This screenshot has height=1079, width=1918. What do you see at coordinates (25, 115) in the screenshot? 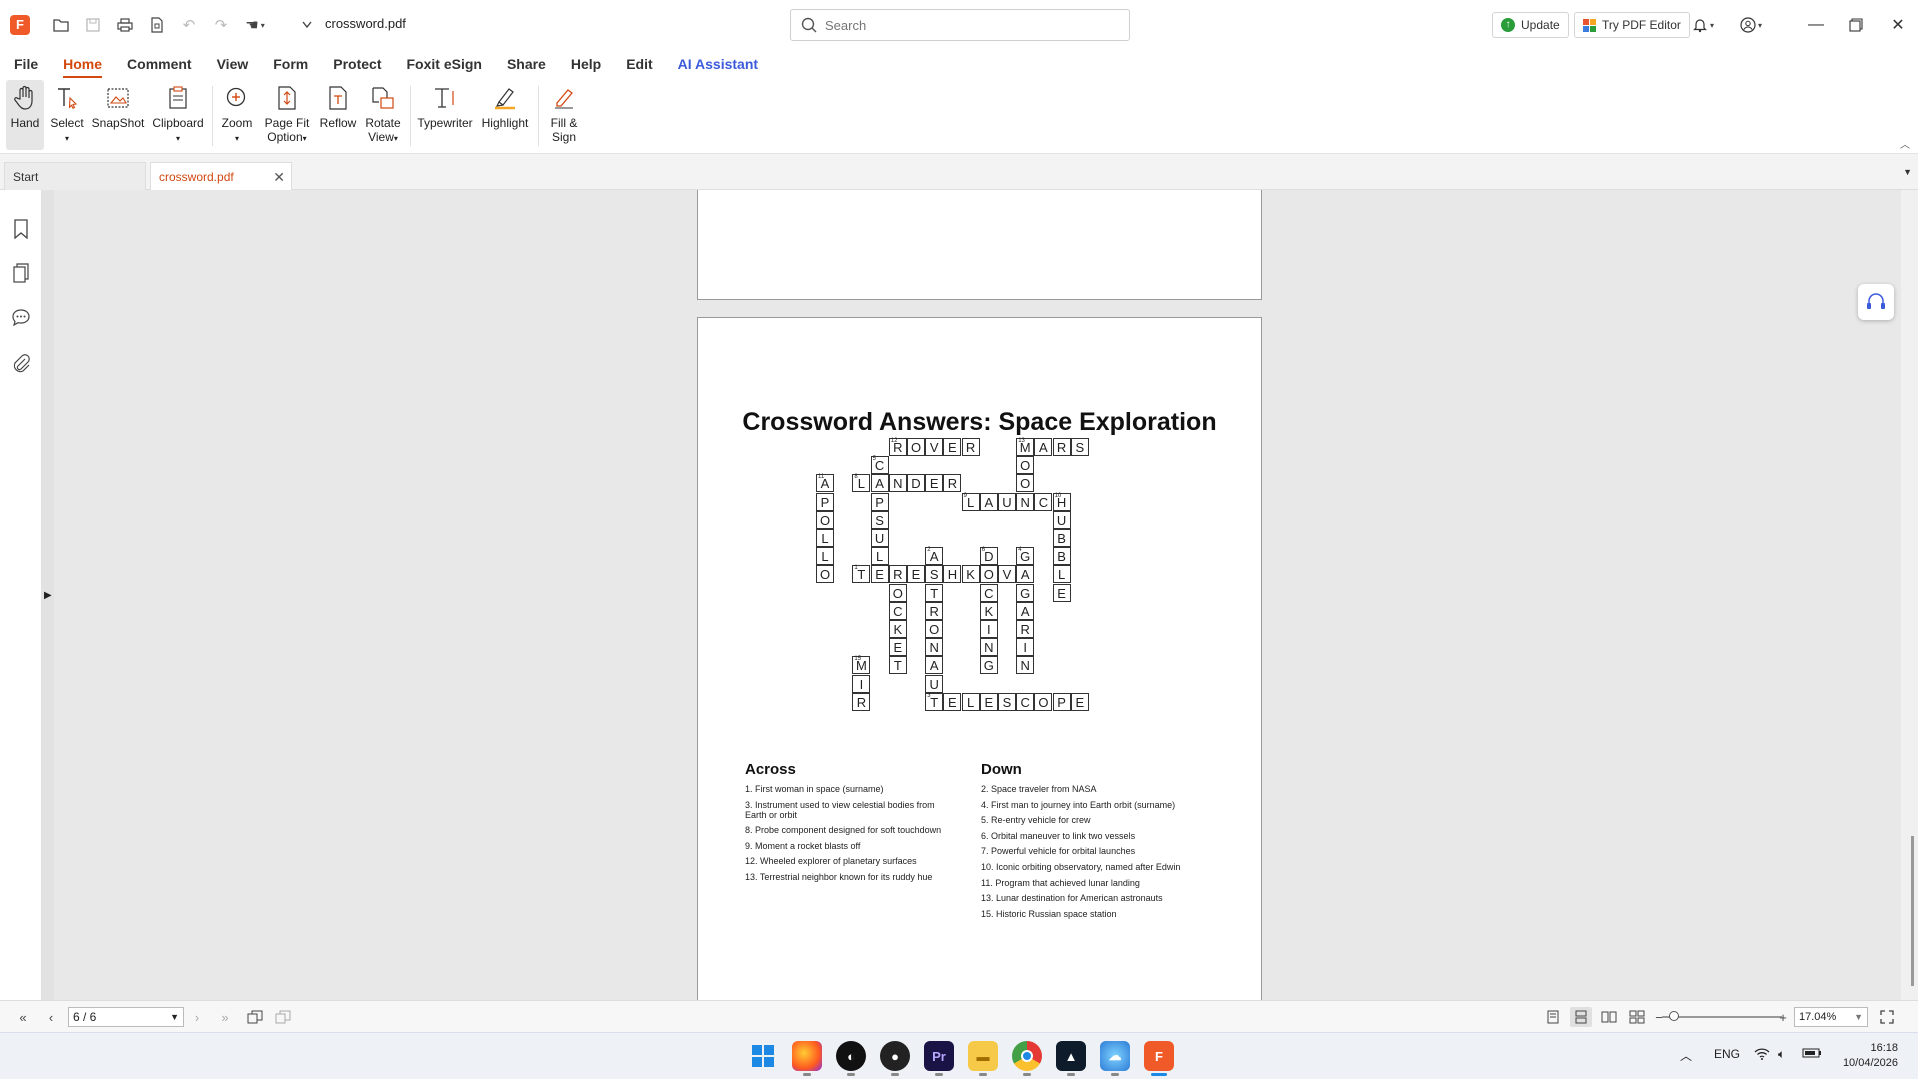
I see `hand-tool-button: Hand` at bounding box center [25, 115].